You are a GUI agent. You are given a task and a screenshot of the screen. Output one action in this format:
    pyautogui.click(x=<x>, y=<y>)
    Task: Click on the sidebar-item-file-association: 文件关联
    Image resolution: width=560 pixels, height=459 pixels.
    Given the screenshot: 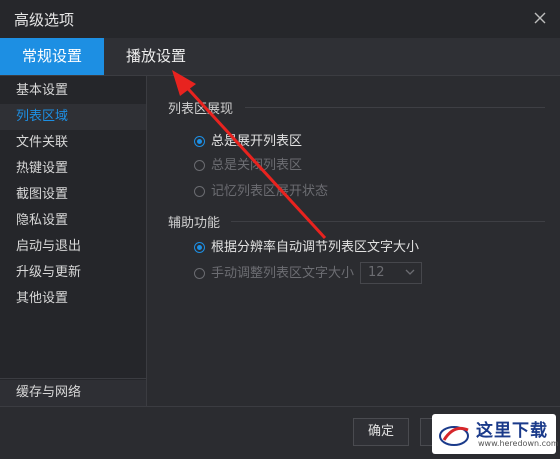 What is the action you would take?
    pyautogui.click(x=73, y=143)
    